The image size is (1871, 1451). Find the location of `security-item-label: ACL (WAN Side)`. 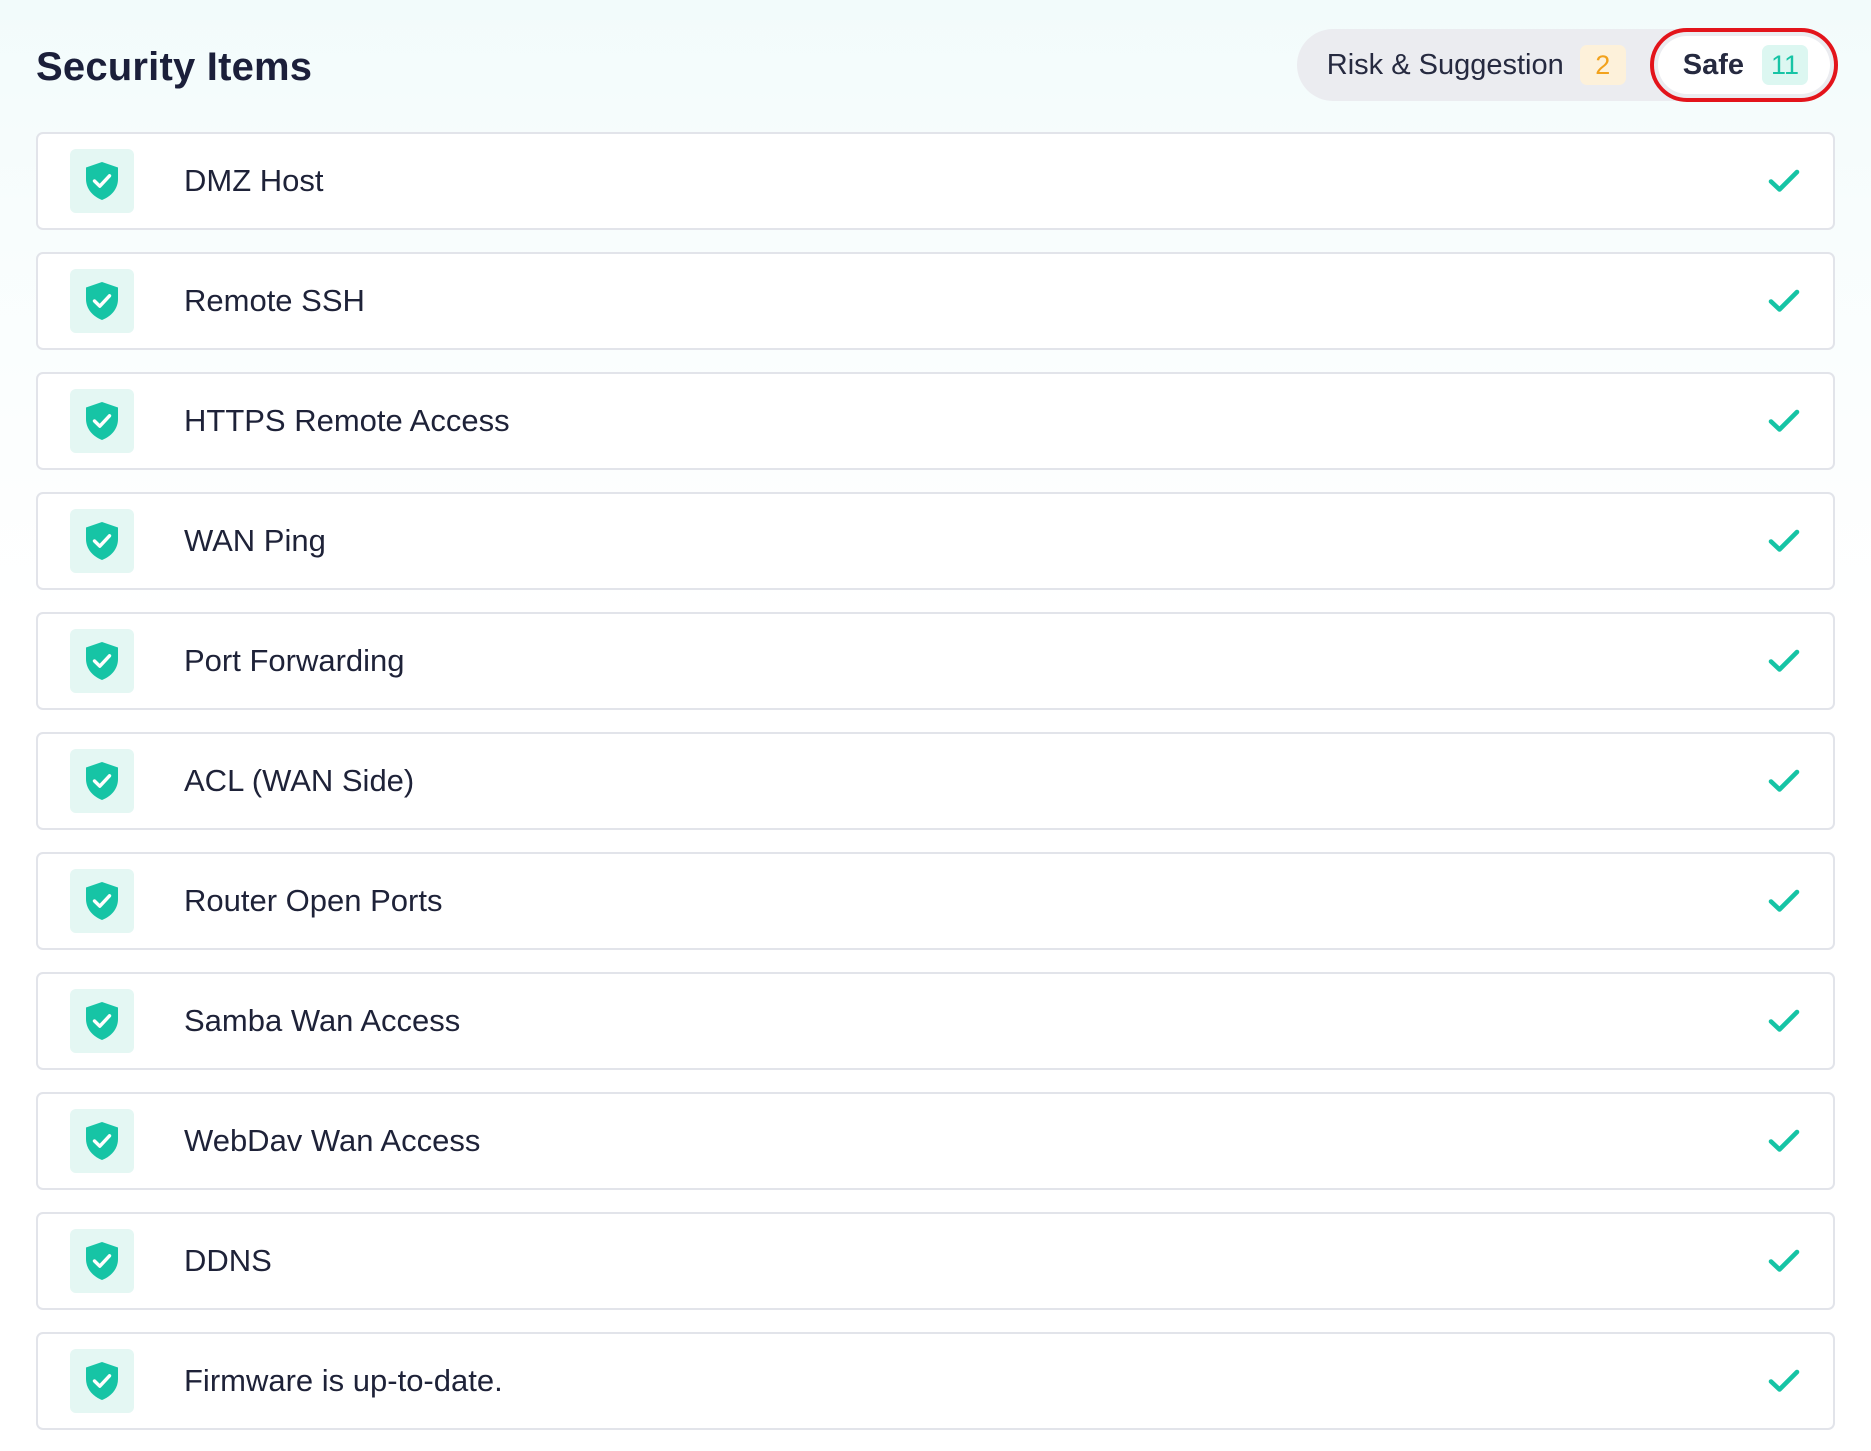

security-item-label: ACL (WAN Side) is located at coordinates (299, 780).